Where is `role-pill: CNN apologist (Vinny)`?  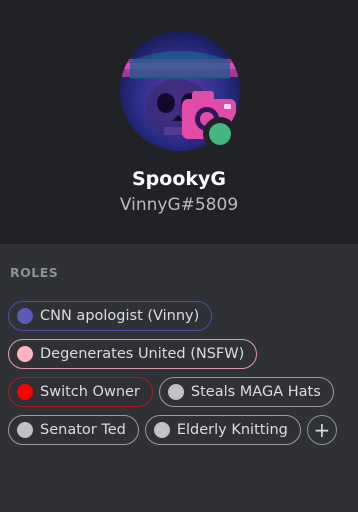 role-pill: CNN apologist (Vinny) is located at coordinates (110, 316).